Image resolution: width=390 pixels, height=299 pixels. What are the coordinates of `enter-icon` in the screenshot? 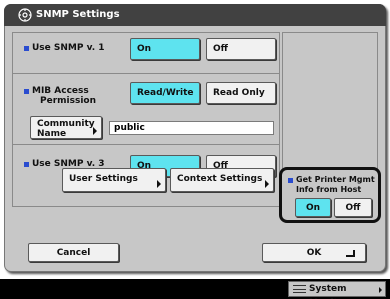 It's located at (350, 253).